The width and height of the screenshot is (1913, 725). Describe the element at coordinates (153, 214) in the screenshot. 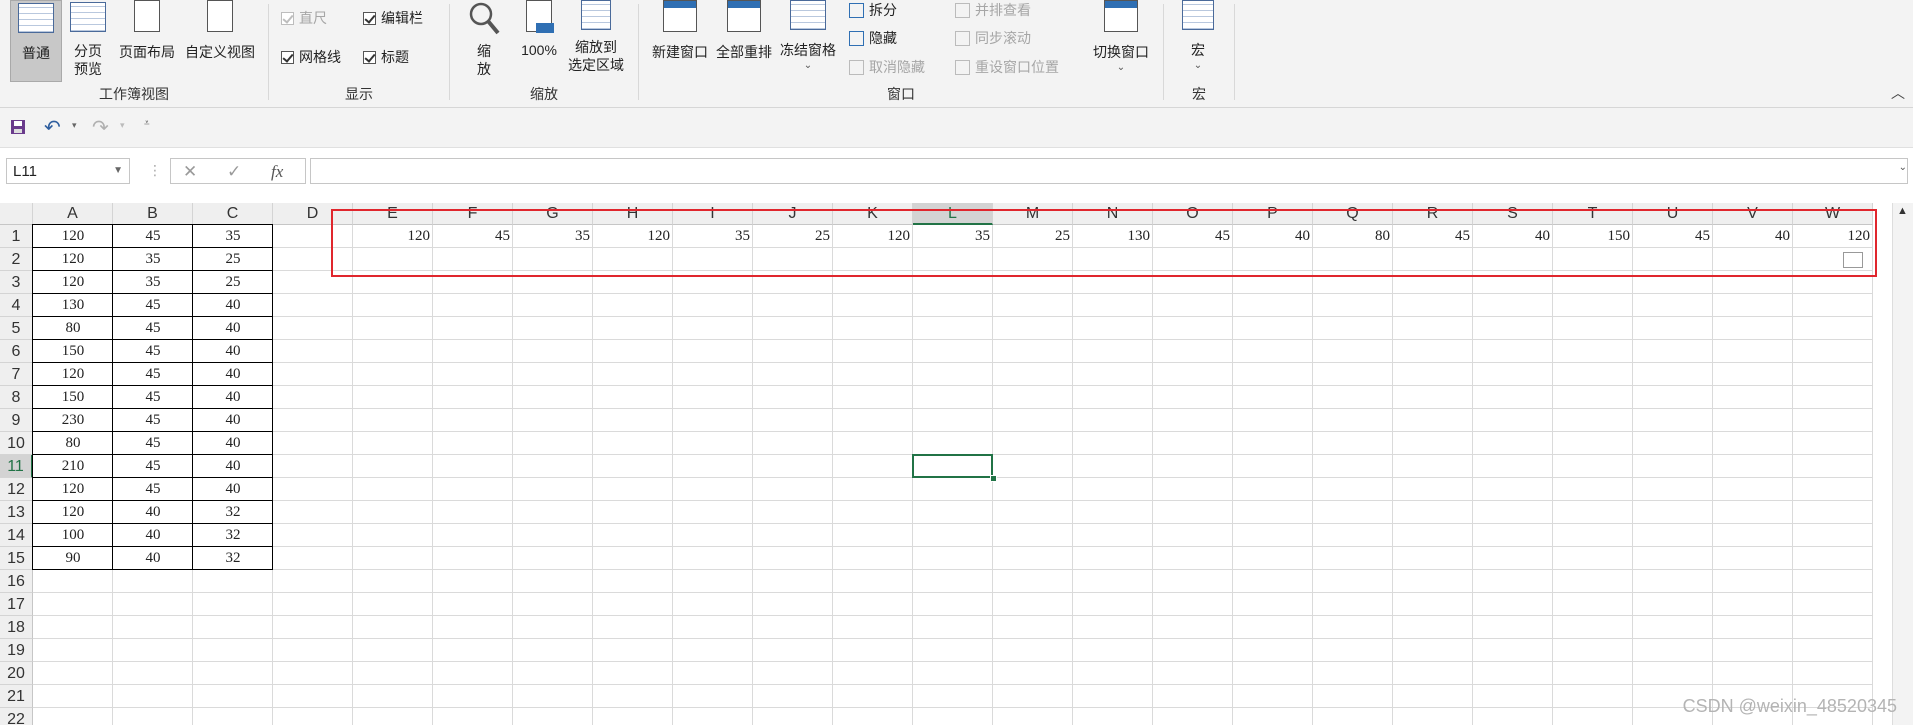

I see `column-header-b: B` at that location.